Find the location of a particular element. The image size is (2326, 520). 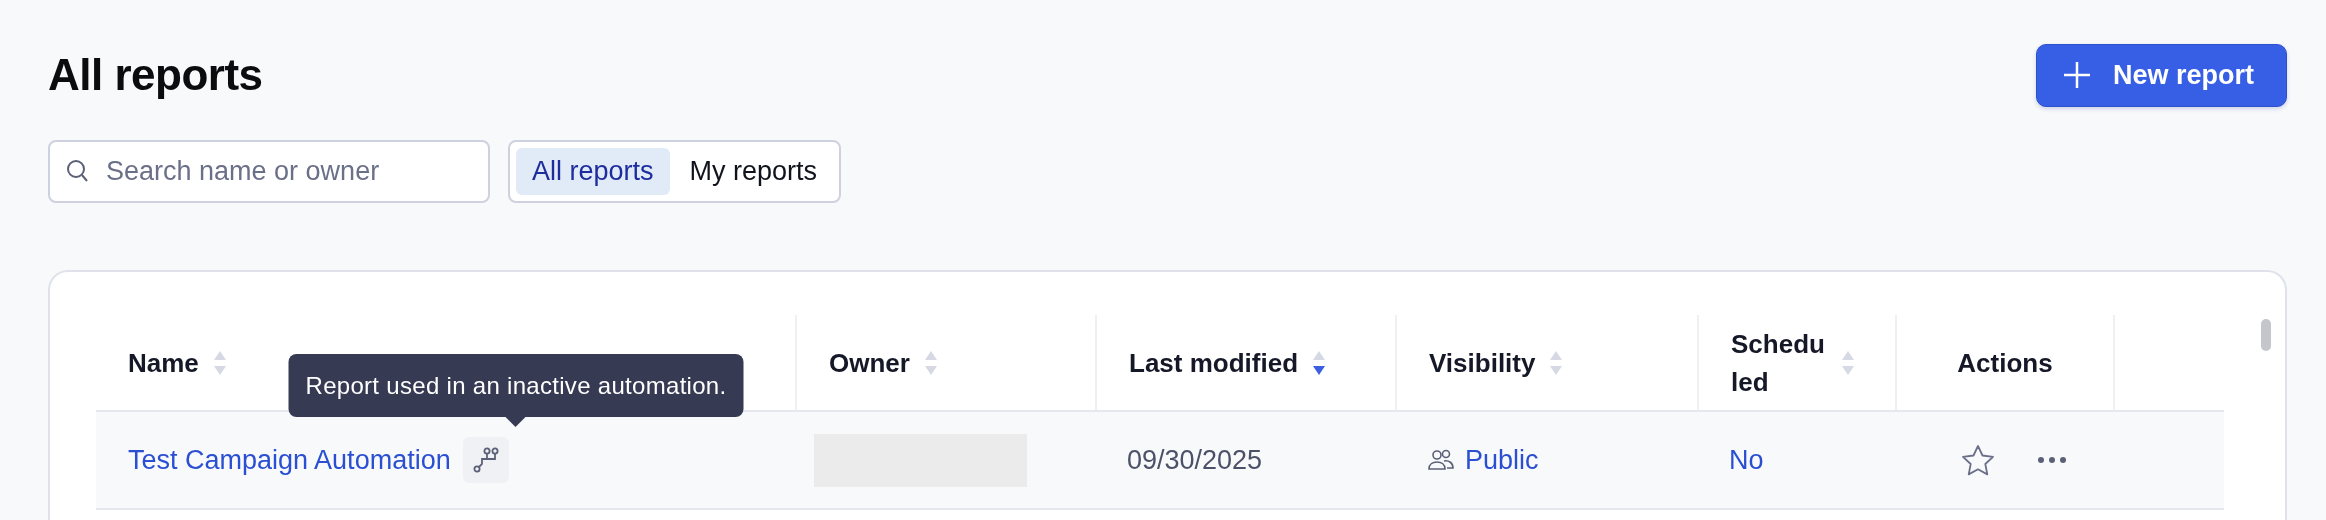

visibility-link: Public is located at coordinates (1502, 460).